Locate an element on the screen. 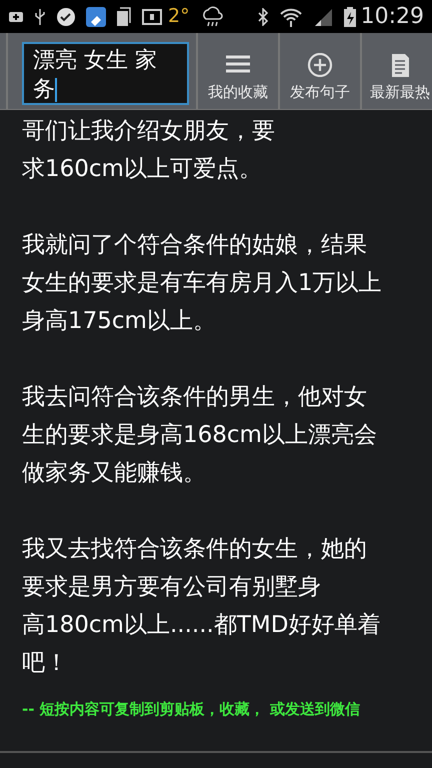 Image resolution: width=432 pixels, height=768 pixels. post-paragraph: 我去问符合该条件的男生，他对女 生的要求是身高168cm以上漂亮会 做家务又能赚钱。 is located at coordinates (200, 435).